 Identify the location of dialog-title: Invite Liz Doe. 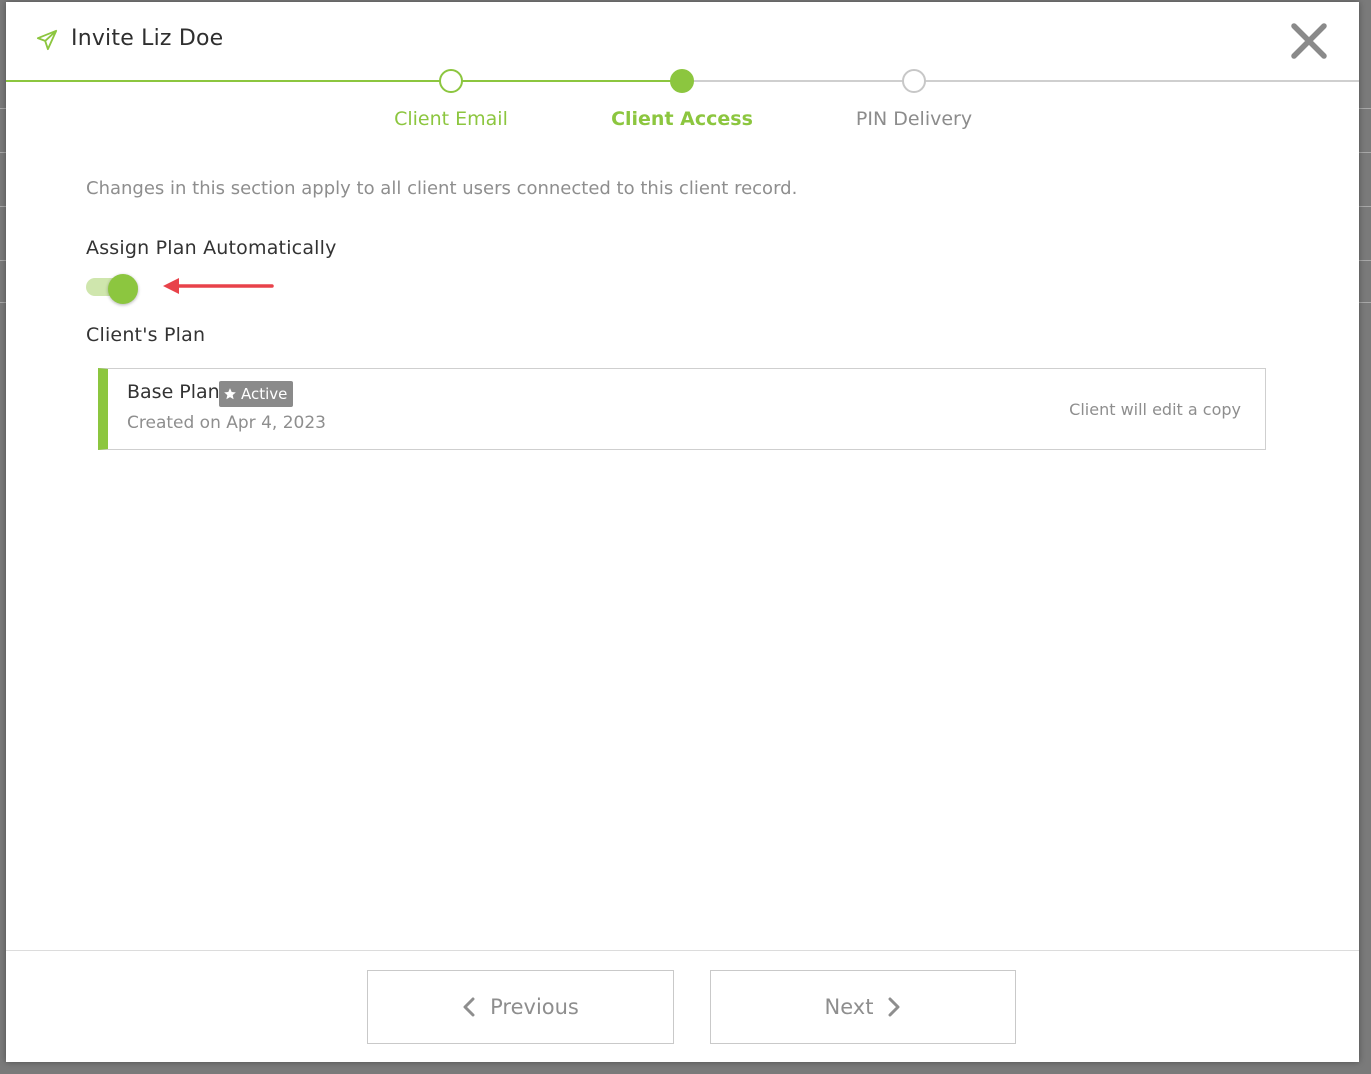
(147, 38).